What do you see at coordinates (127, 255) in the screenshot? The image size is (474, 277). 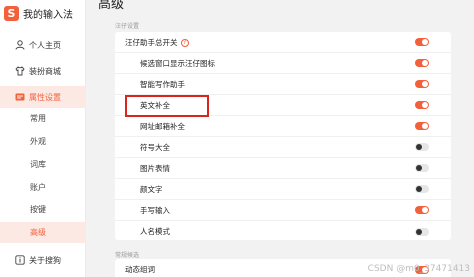 I see `section-label-candidates: 常规候选` at bounding box center [127, 255].